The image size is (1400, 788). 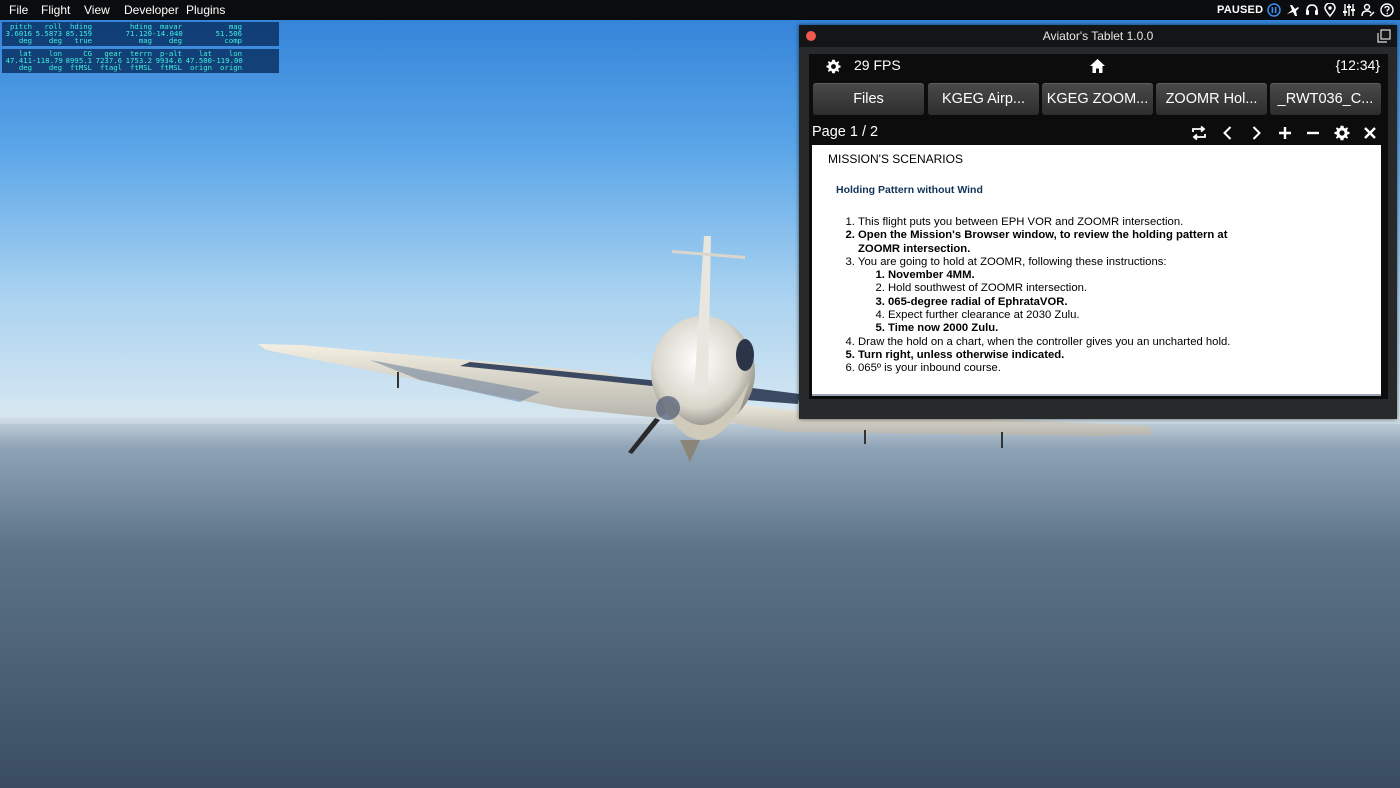 What do you see at coordinates (1274, 10) in the screenshot?
I see `pause-icon` at bounding box center [1274, 10].